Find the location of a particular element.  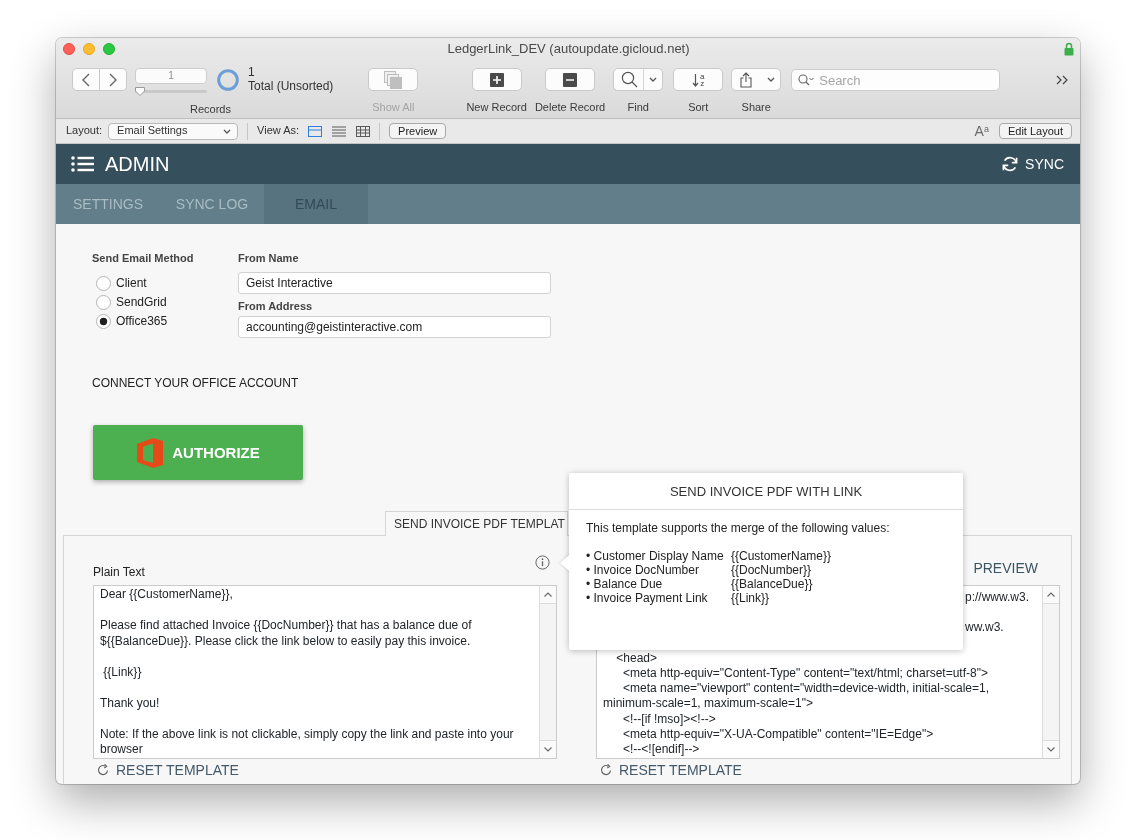

close-icon is located at coordinates (69, 49).